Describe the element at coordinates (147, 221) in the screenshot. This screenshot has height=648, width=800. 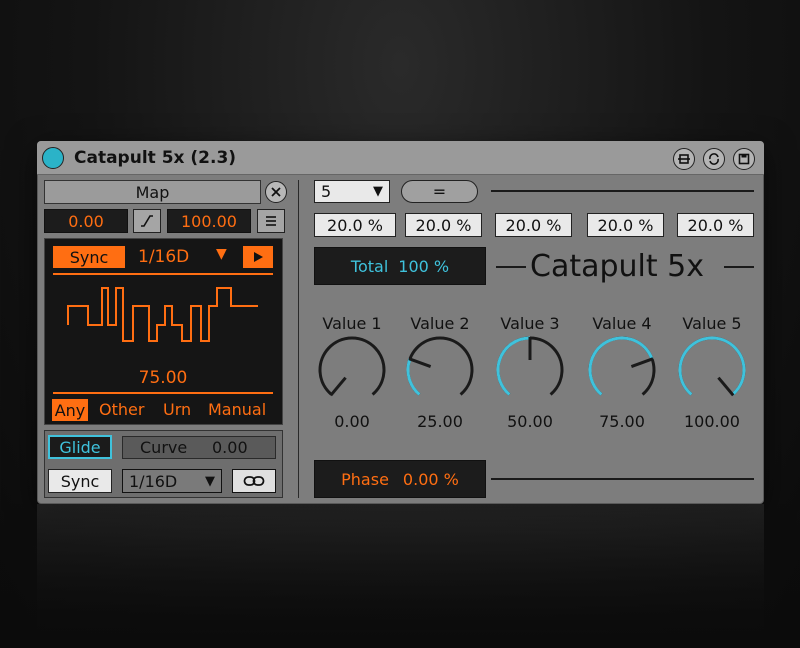
I see `curve-shape-icon` at that location.